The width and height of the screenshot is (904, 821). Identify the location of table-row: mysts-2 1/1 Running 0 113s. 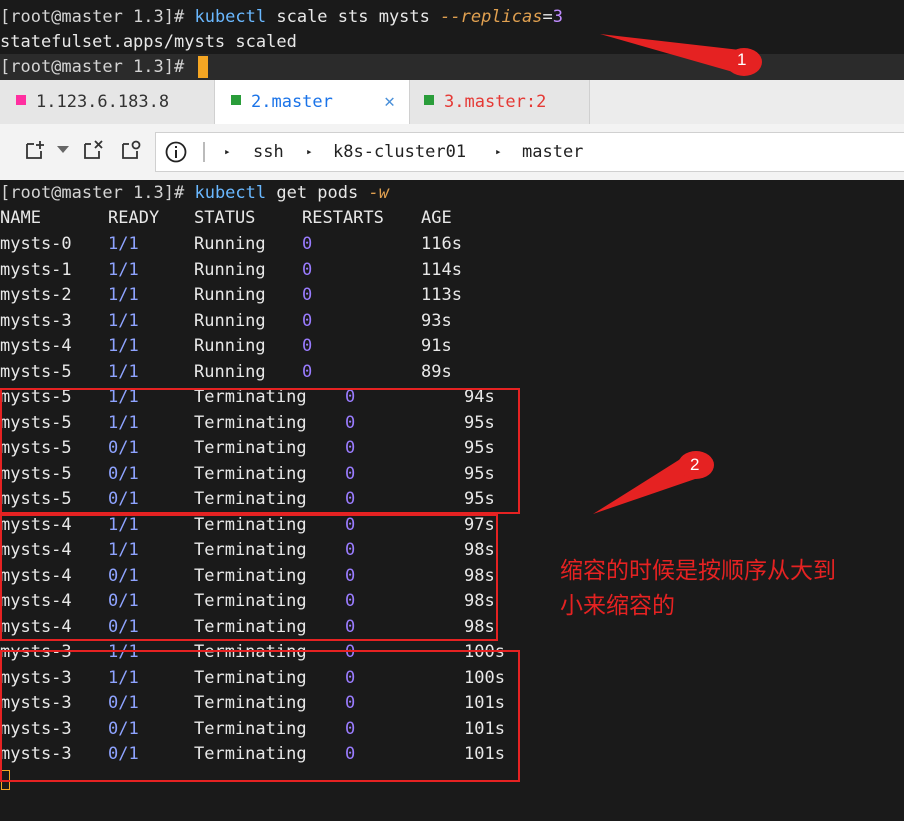
(452, 296).